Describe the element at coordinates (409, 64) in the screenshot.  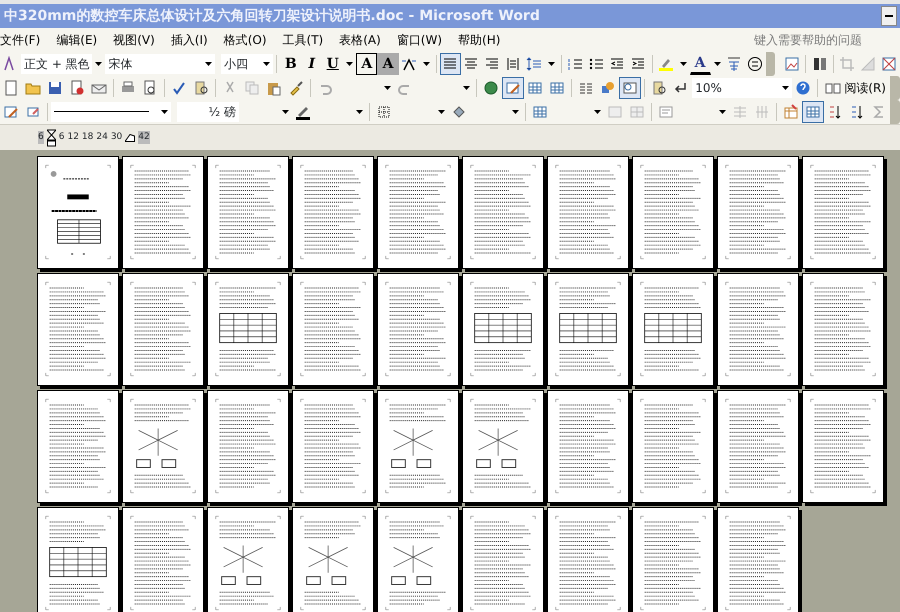
I see `character-scale-icon` at that location.